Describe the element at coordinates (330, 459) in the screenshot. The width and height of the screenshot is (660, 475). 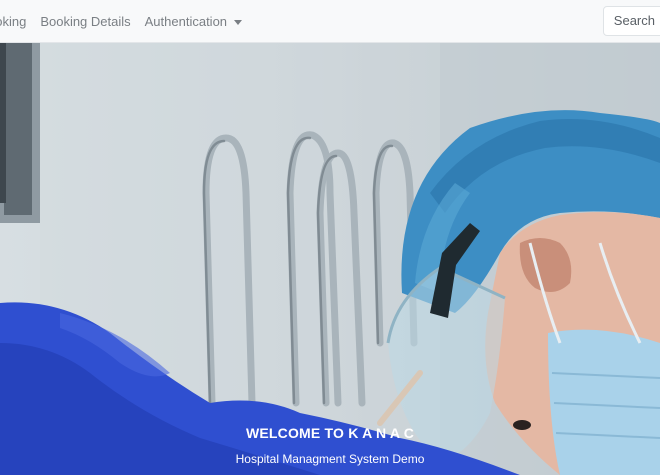
I see `hero-subtitle: Hospital Managment System Demo` at that location.